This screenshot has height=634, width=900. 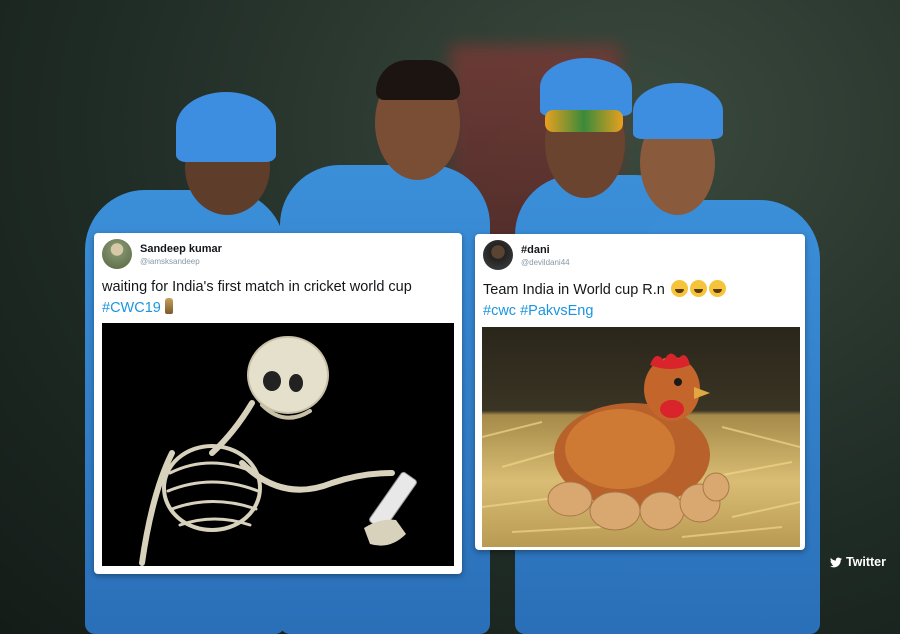 I want to click on trophy-icon, so click(x=168, y=306).